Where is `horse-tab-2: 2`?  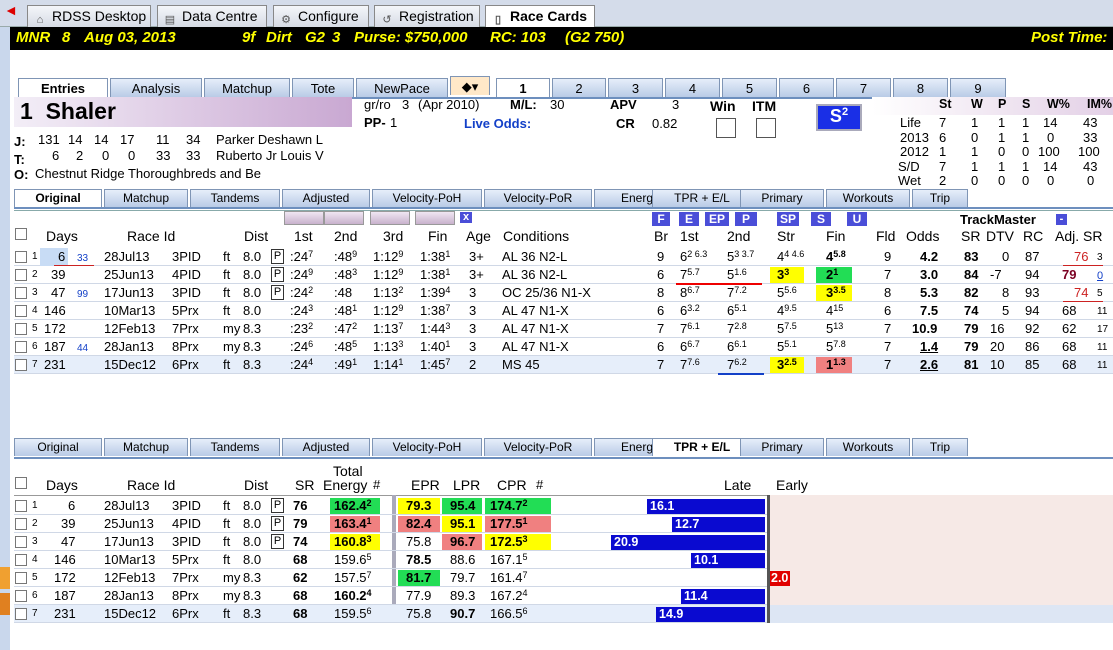
horse-tab-2: 2 is located at coordinates (579, 87).